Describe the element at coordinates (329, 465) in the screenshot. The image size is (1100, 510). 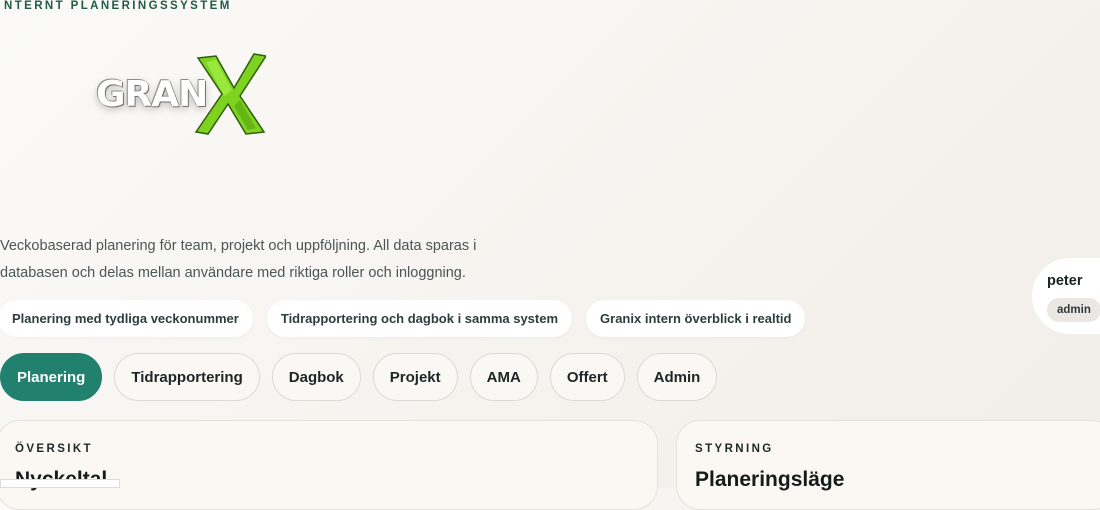
I see `overview-card: ÖVERSIKT Nyckeltal` at that location.